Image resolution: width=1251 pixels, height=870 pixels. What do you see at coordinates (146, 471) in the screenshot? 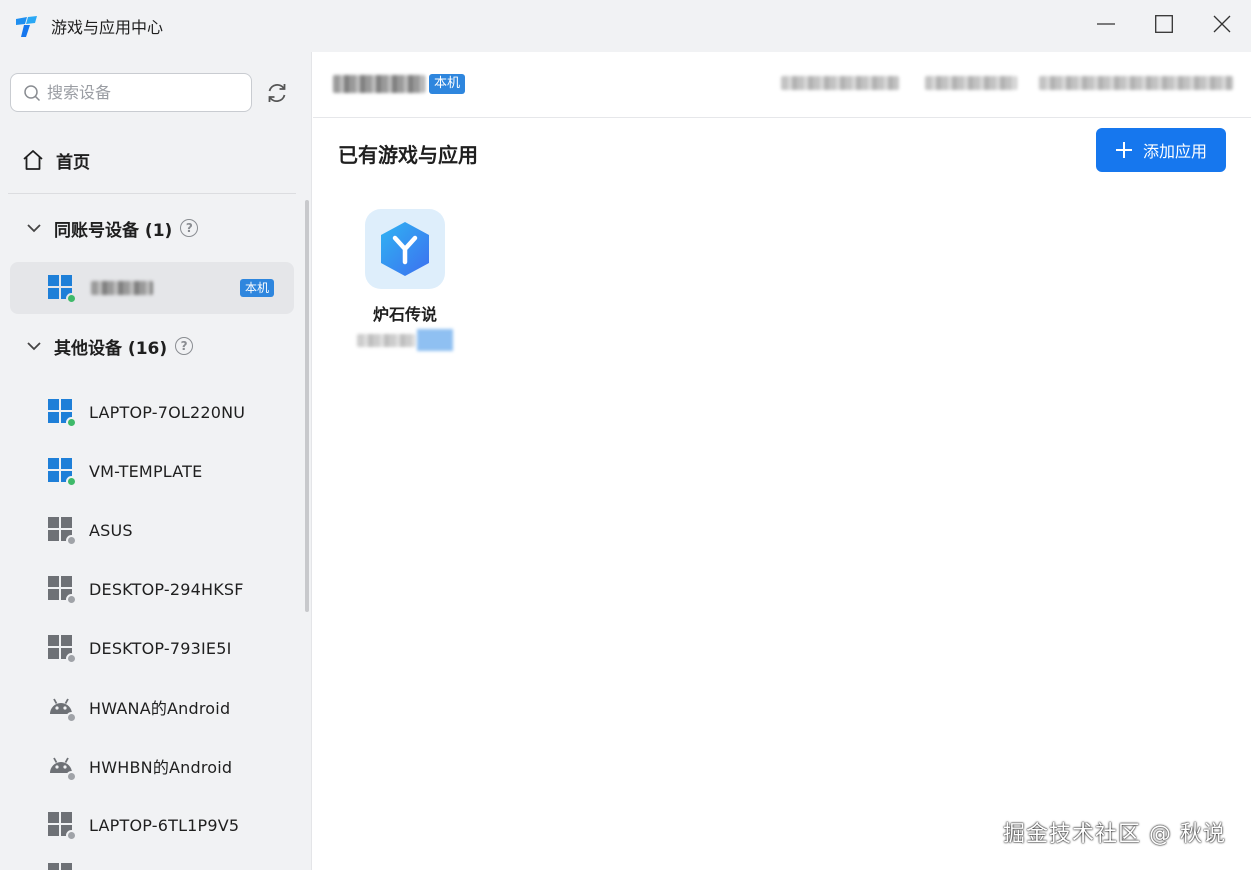
I see `device-name: VM-TEMPLATE` at bounding box center [146, 471].